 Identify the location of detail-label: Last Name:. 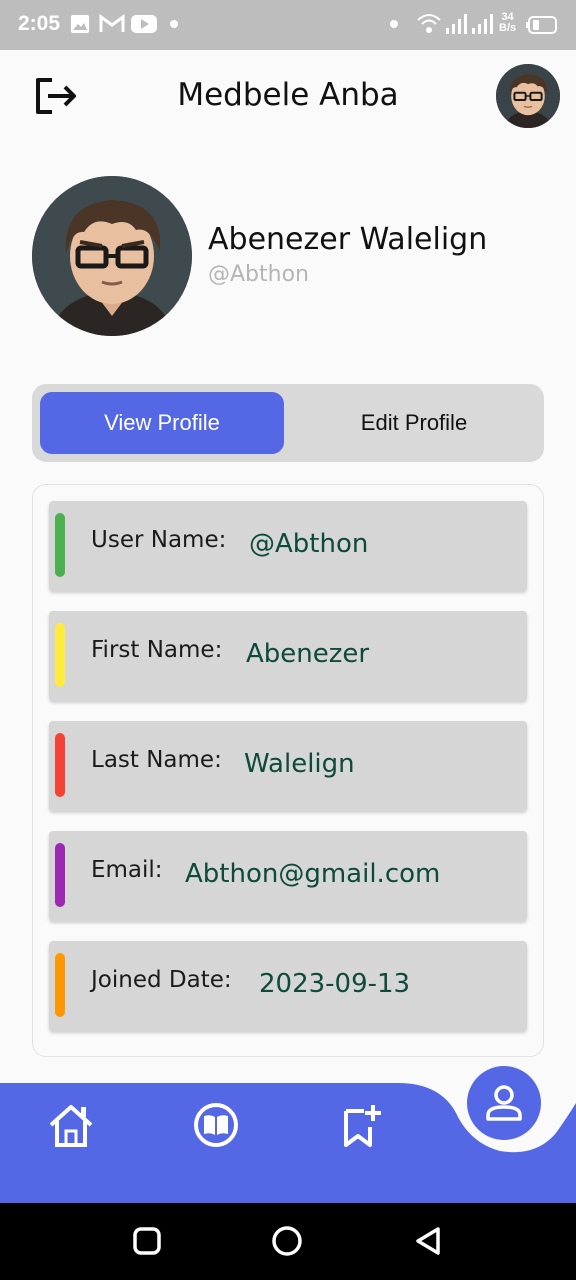
(156, 760).